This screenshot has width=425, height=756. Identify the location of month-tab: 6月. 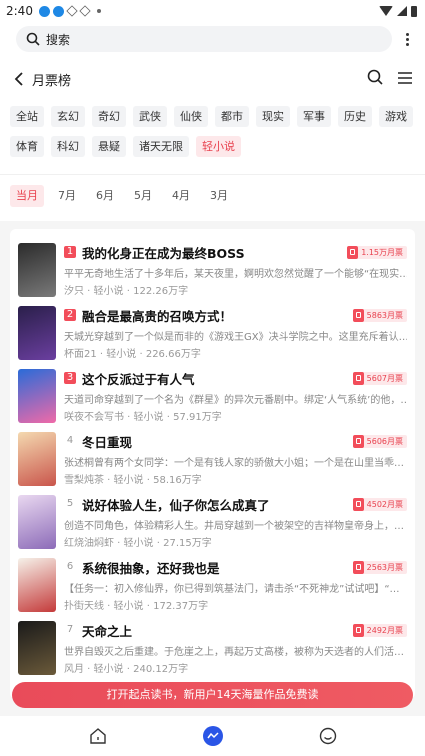
(105, 196).